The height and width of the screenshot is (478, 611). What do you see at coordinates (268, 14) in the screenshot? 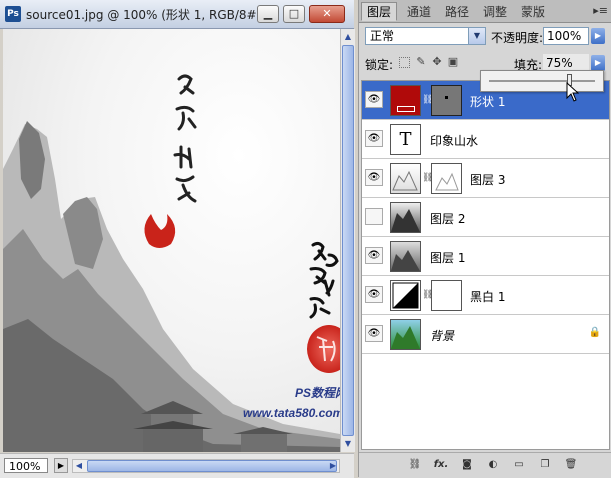
I see `minimize-button: ▁` at bounding box center [268, 14].